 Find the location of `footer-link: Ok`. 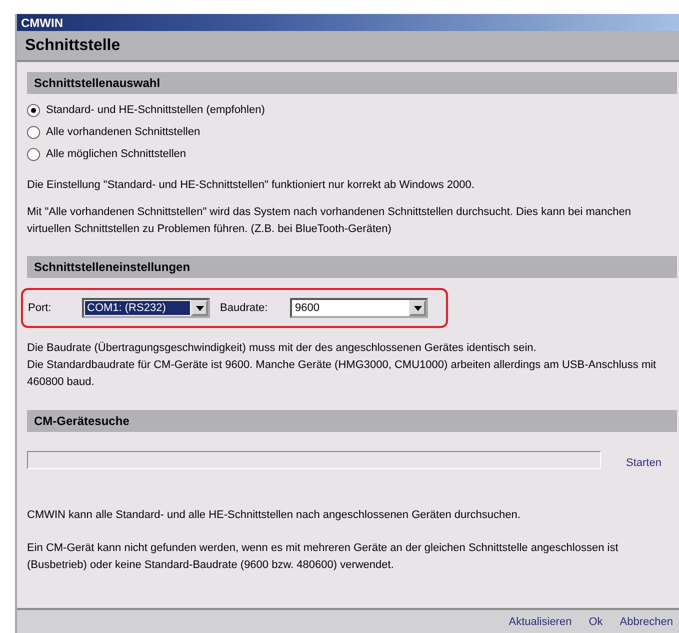

footer-link: Ok is located at coordinates (595, 622).